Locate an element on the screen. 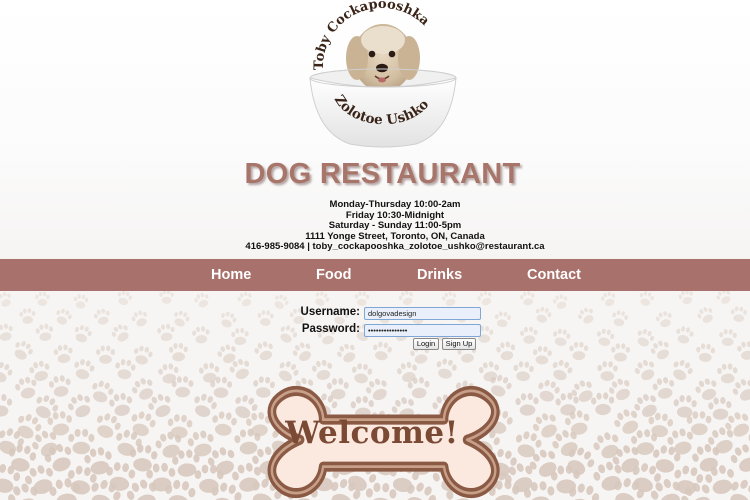 The height and width of the screenshot is (500, 750). password-label: Password: is located at coordinates (330, 329).